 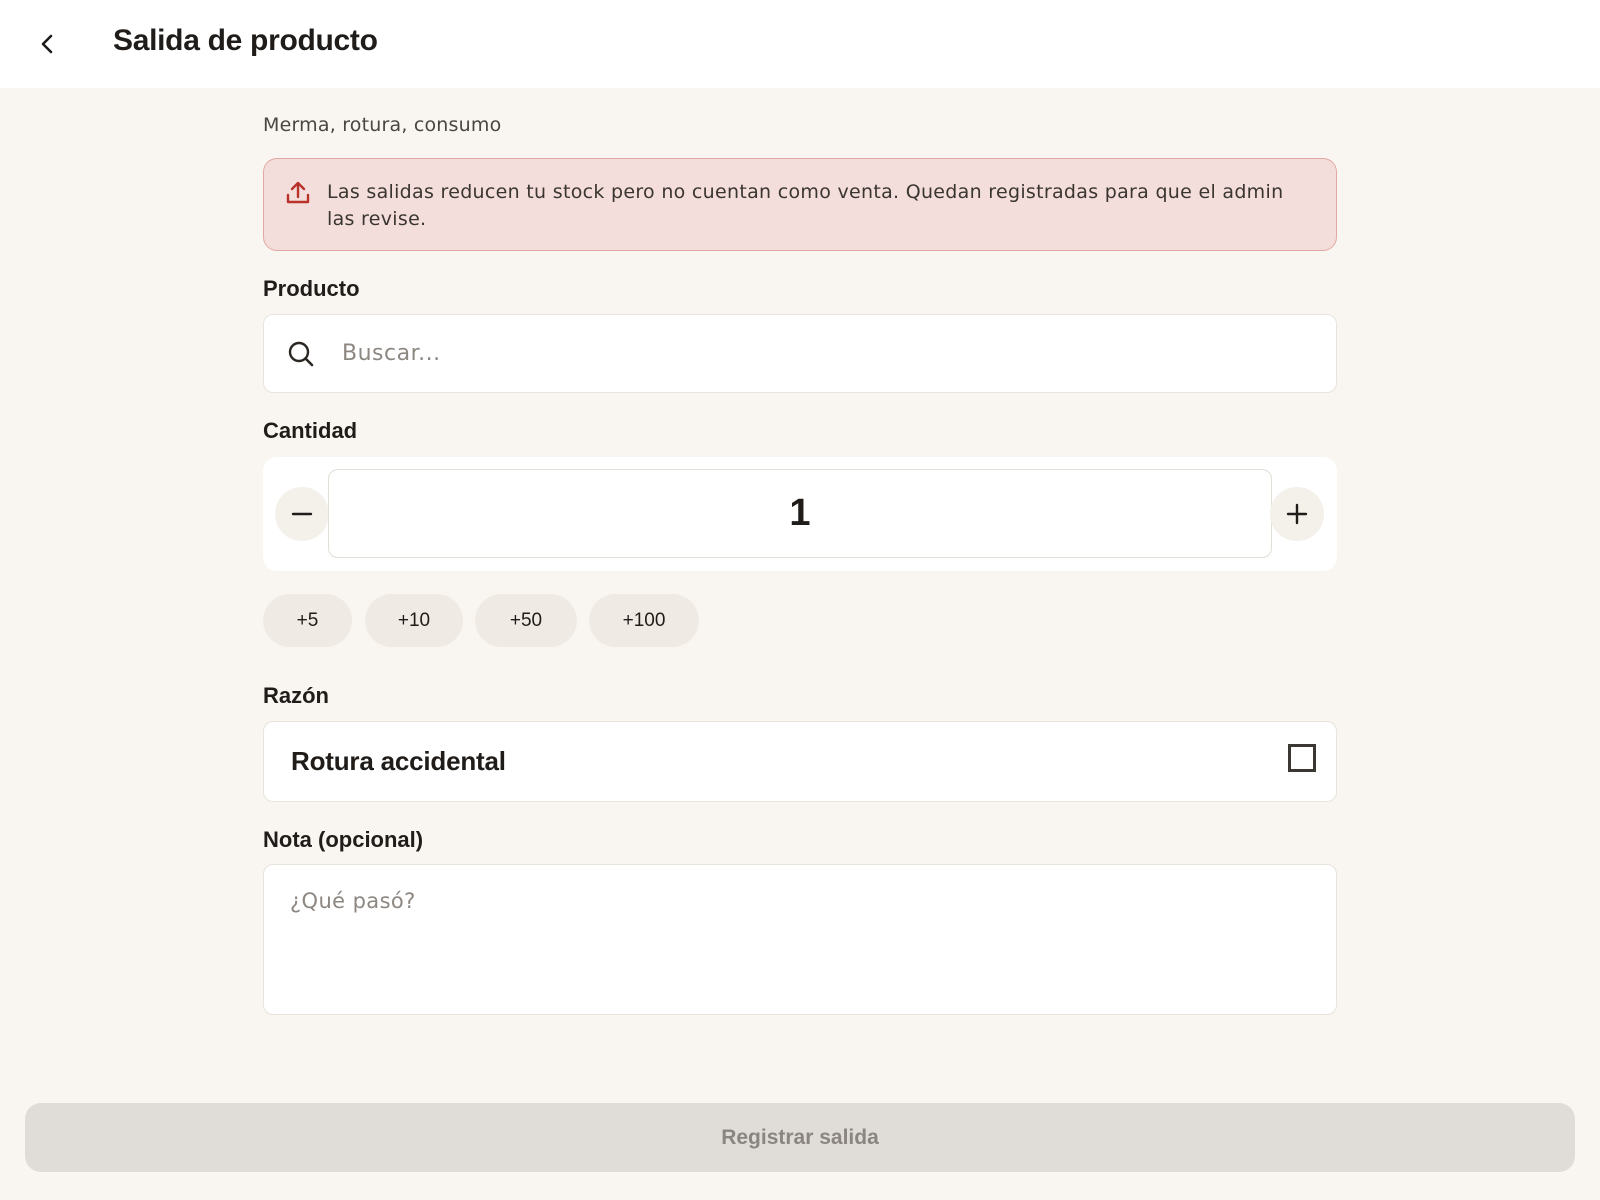 What do you see at coordinates (800, 761) in the screenshot?
I see `reason-select: Rotura accidental` at bounding box center [800, 761].